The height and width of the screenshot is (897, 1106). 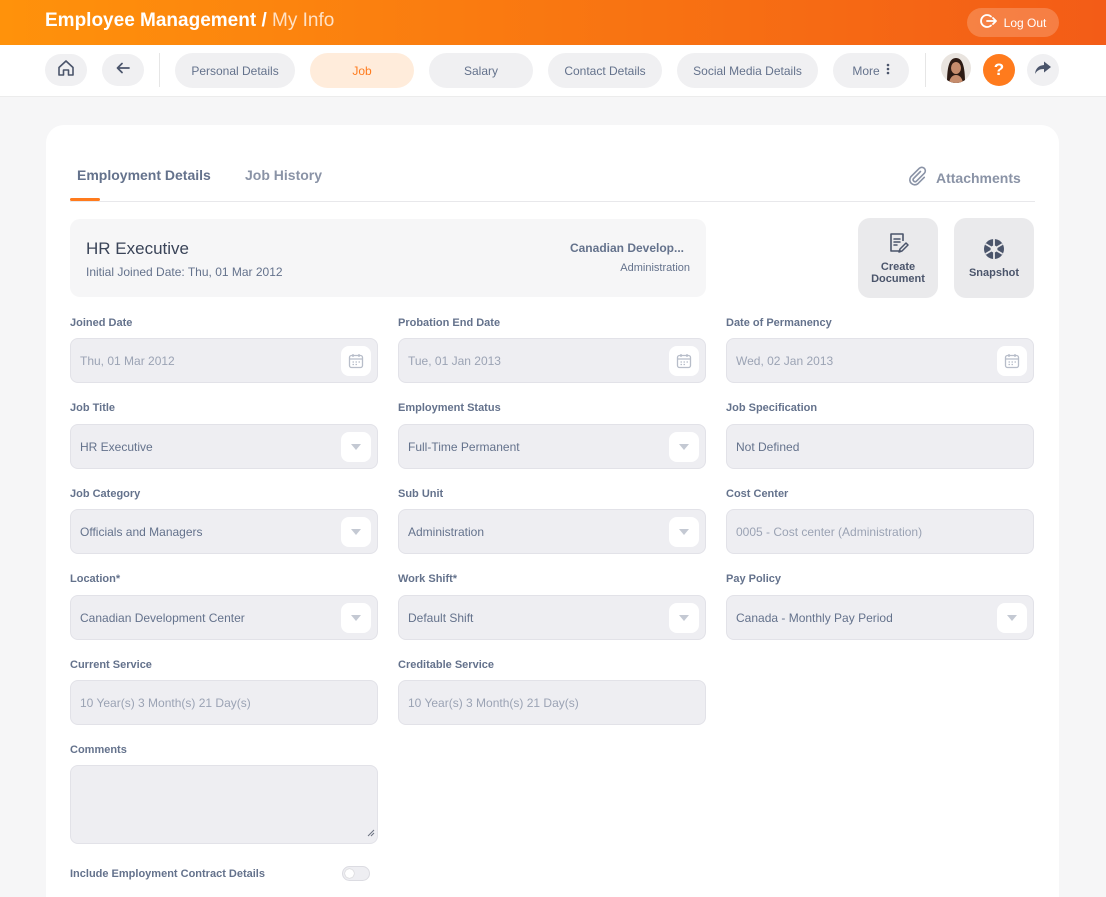 I want to click on cost-center-field: 0005 - Cost center (Administration), so click(x=880, y=531).